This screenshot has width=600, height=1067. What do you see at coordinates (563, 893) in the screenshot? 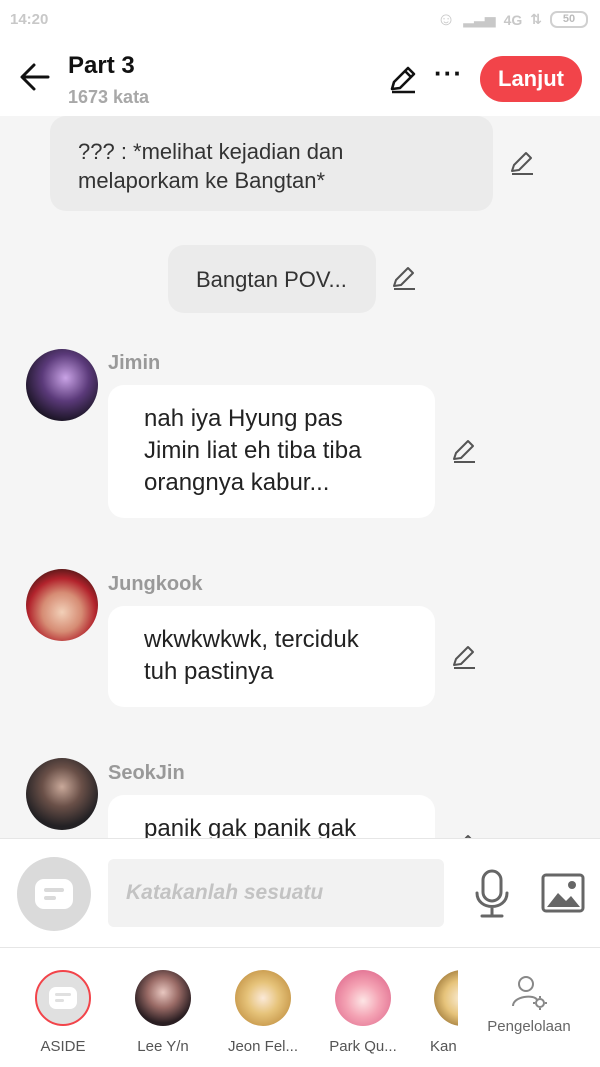
I see `image-icon` at bounding box center [563, 893].